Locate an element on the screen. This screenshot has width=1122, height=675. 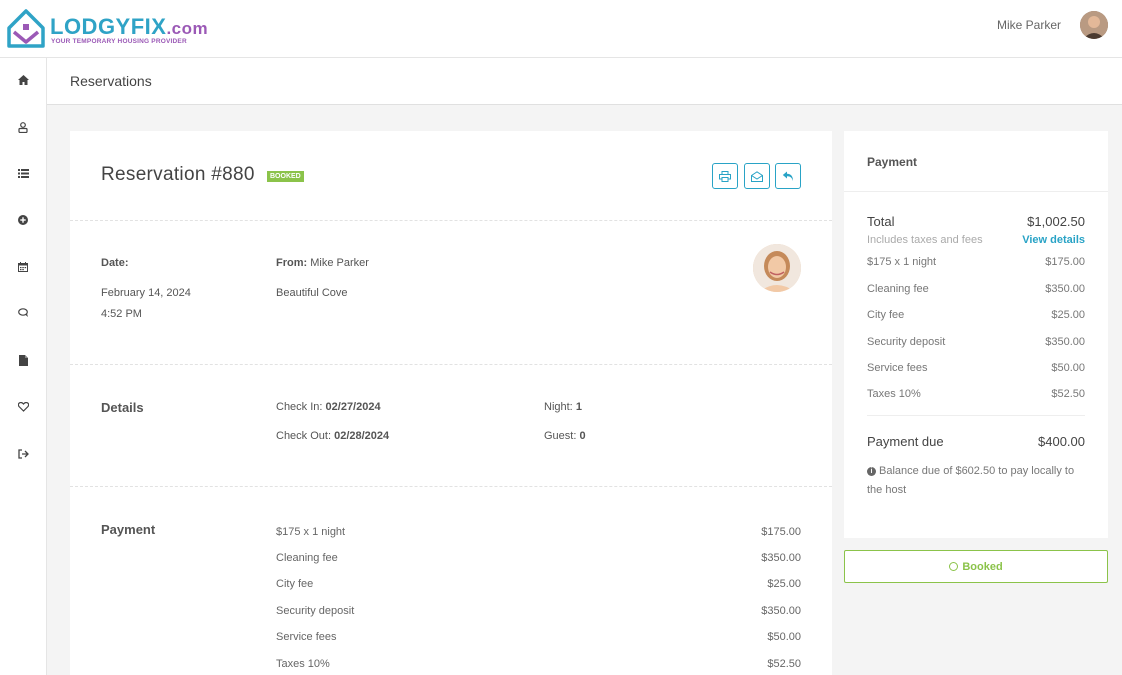
summary-title: Payment is located at coordinates (892, 162).